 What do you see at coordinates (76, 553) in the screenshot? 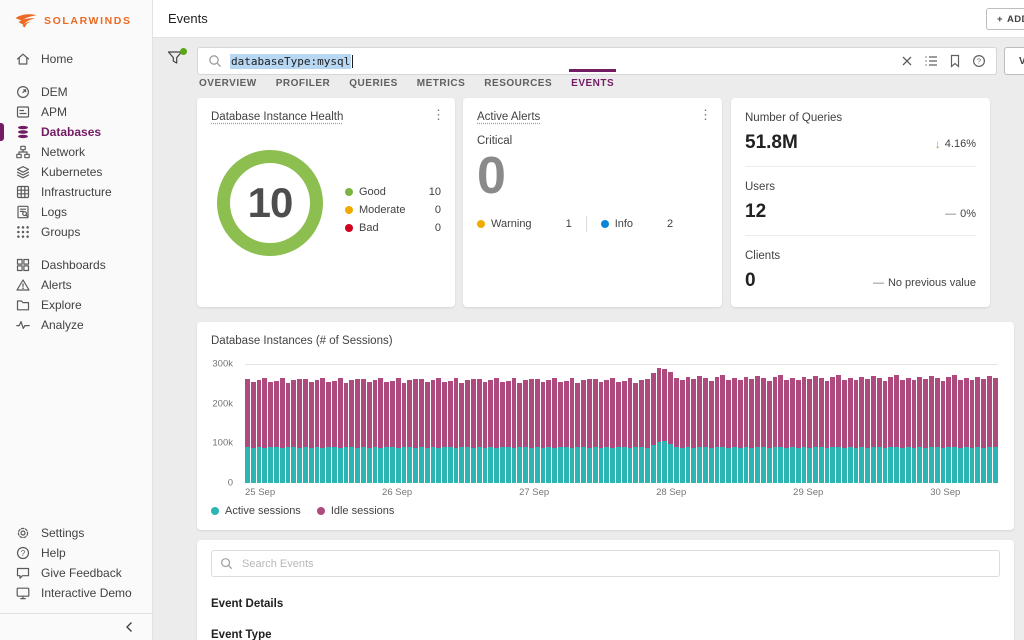
I see `sidebar-item-help: ? Help` at bounding box center [76, 553].